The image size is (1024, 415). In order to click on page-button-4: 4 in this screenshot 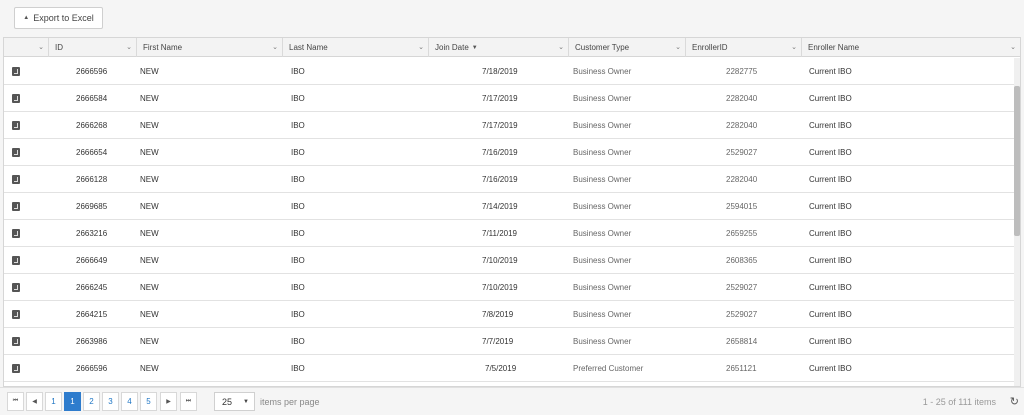, I will do `click(129, 401)`.